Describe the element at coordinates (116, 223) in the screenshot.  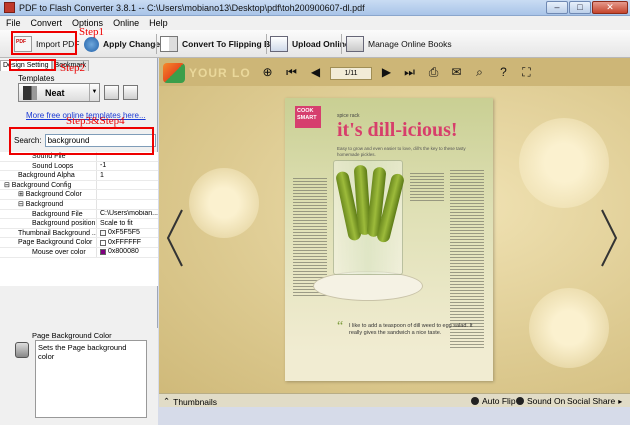
I see `property-value-text: Scale to fit` at that location.